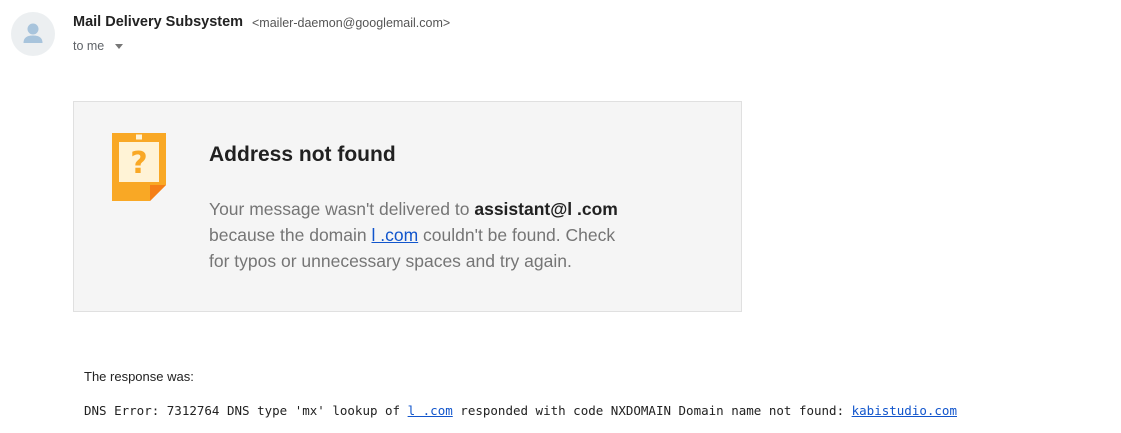 This screenshot has width=1121, height=433. I want to click on chevron-down-icon, so click(119, 46).